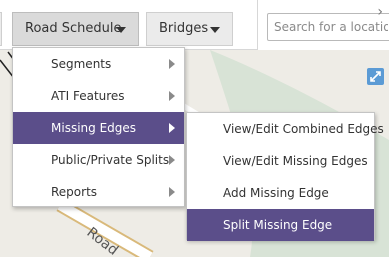  I want to click on submenu-item-label: View/Edit Combined Edges, so click(303, 129).